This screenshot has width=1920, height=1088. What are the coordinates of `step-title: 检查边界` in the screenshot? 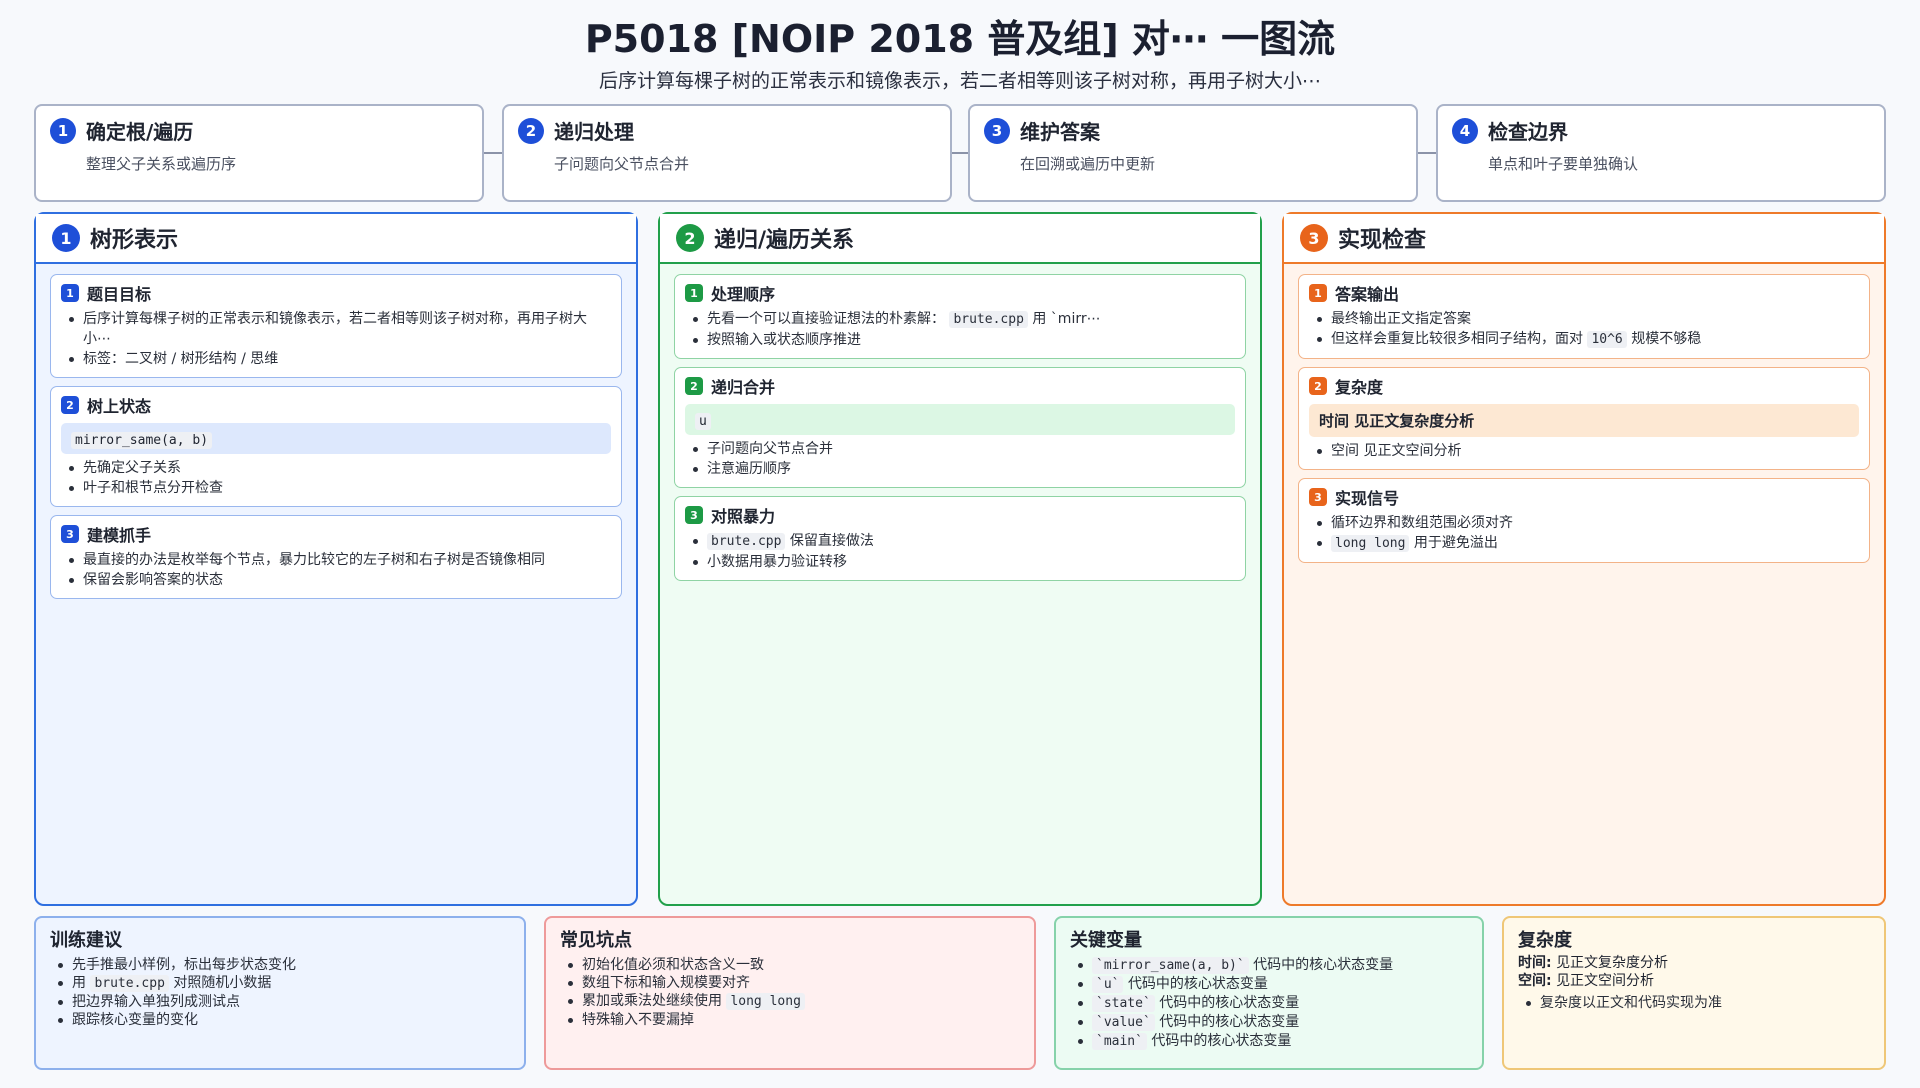 It's located at (1528, 132).